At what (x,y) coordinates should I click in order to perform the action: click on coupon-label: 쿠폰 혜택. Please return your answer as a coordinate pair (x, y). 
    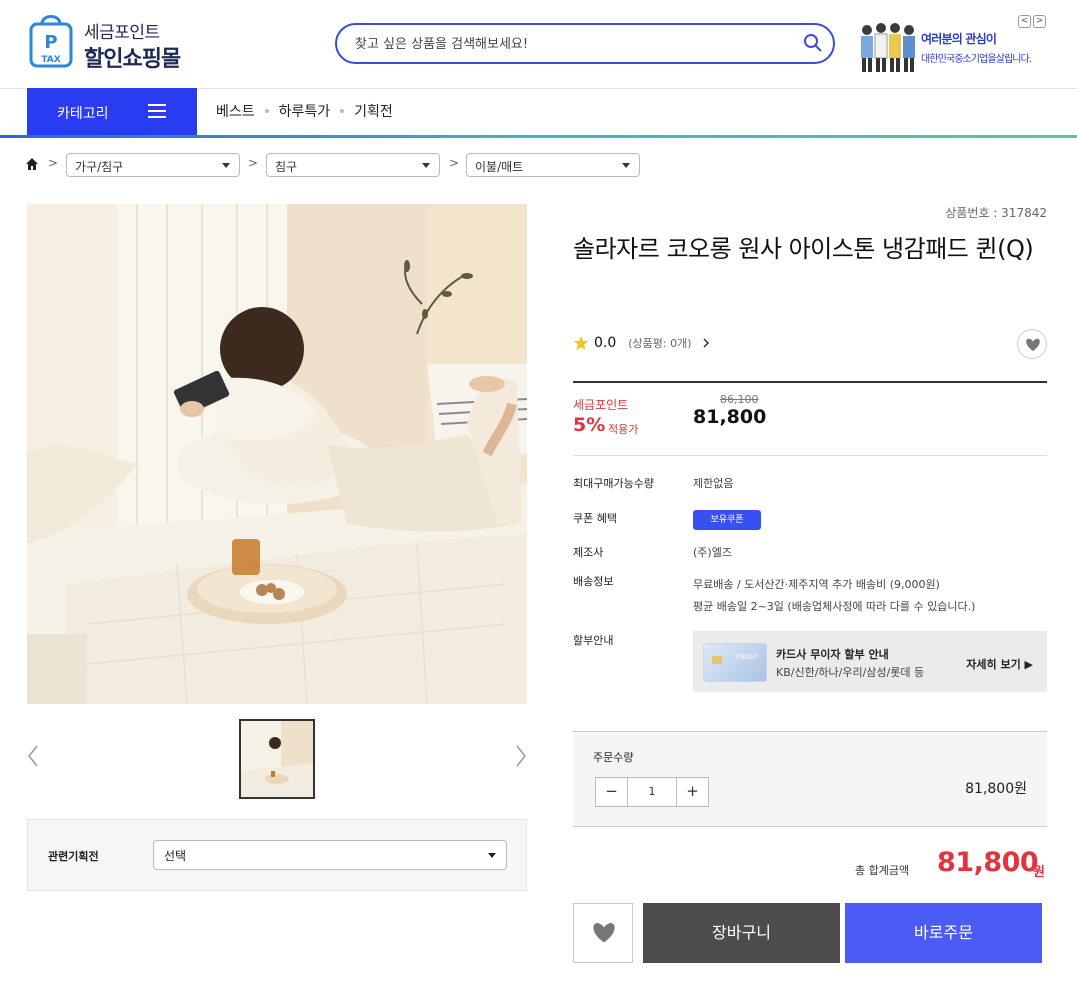
    Looking at the image, I should click on (595, 518).